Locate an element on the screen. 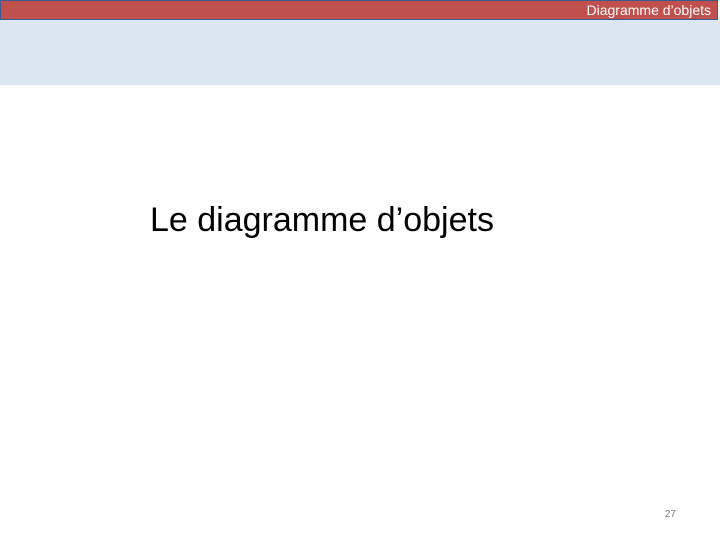 The height and width of the screenshot is (540, 720). header-bar: Diagramme d’objets is located at coordinates (359, 10).